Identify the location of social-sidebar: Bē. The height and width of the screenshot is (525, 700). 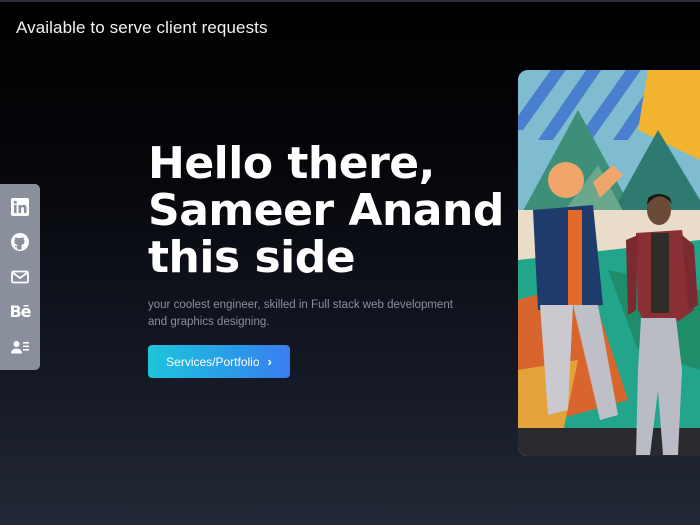
(20, 277).